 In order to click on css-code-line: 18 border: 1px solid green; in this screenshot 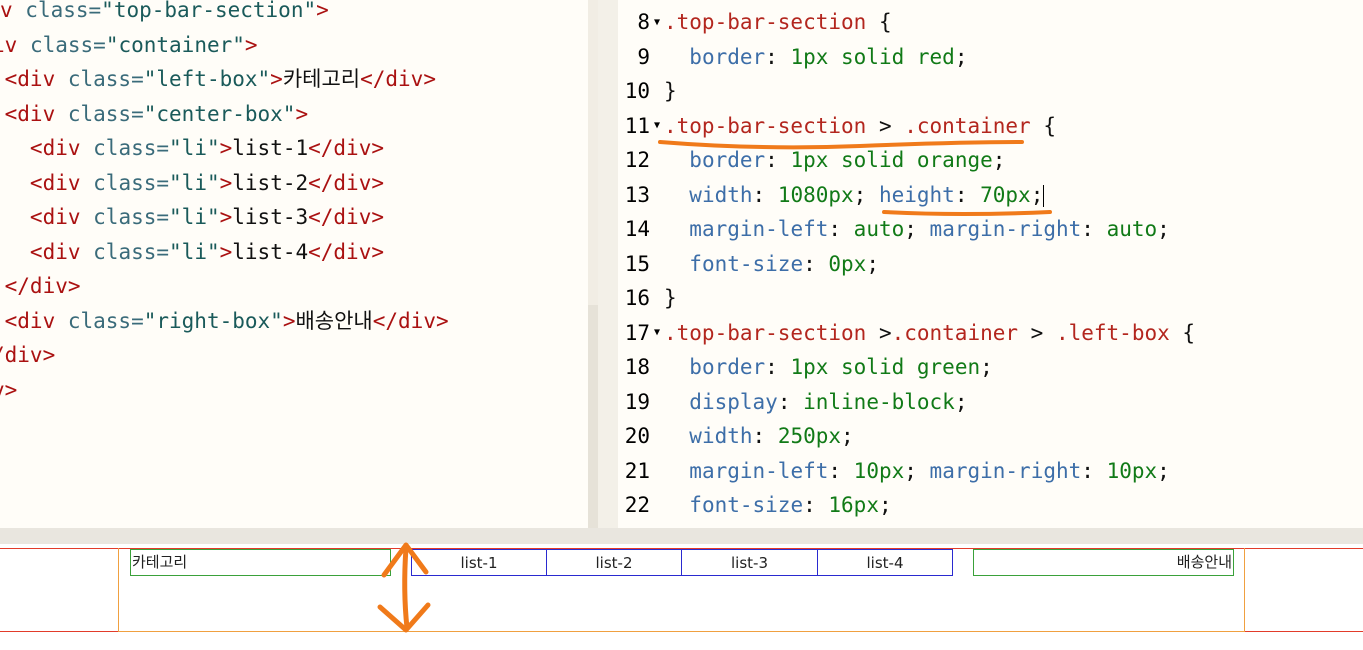, I will do `click(808, 367)`.